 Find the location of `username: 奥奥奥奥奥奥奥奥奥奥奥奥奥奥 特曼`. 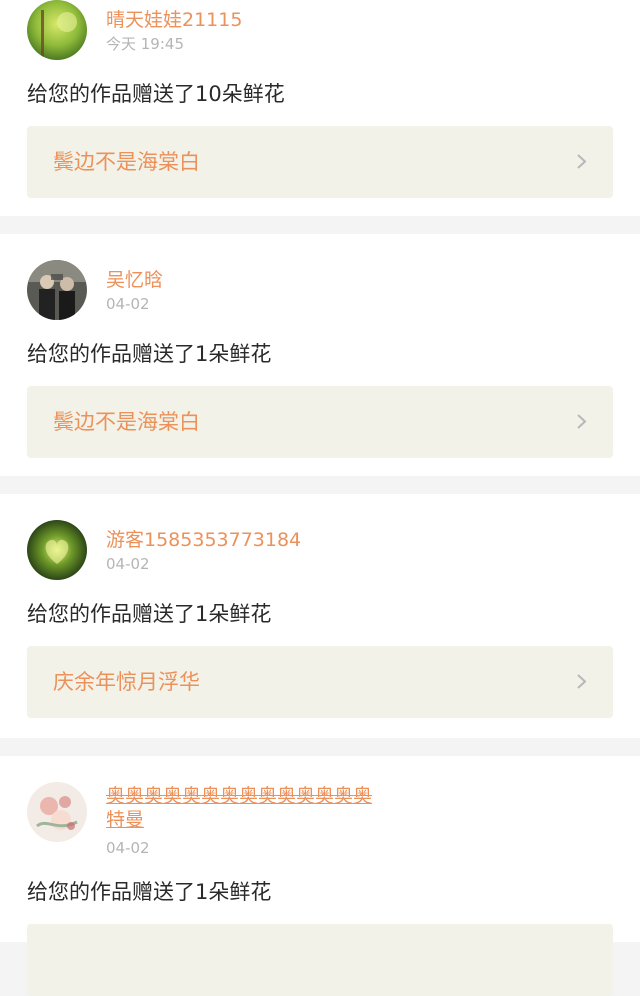

username: 奥奥奥奥奥奥奥奥奥奥奥奥奥奥 特曼 is located at coordinates (239, 808).